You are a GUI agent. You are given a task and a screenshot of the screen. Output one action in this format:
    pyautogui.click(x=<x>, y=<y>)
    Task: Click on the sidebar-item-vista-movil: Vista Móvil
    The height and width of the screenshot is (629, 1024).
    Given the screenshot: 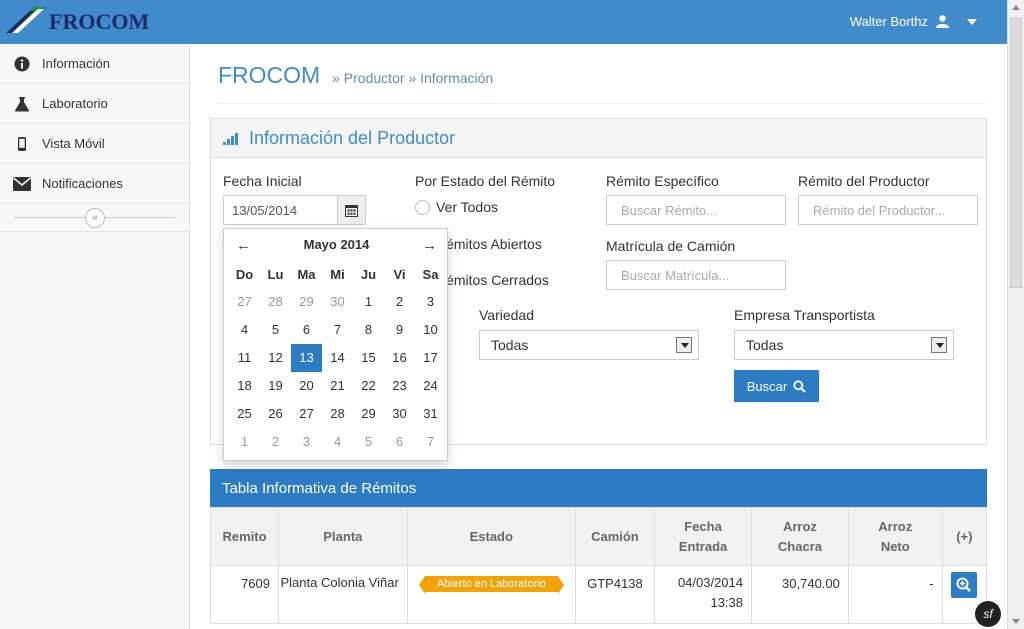 What is the action you would take?
    pyautogui.click(x=94, y=144)
    